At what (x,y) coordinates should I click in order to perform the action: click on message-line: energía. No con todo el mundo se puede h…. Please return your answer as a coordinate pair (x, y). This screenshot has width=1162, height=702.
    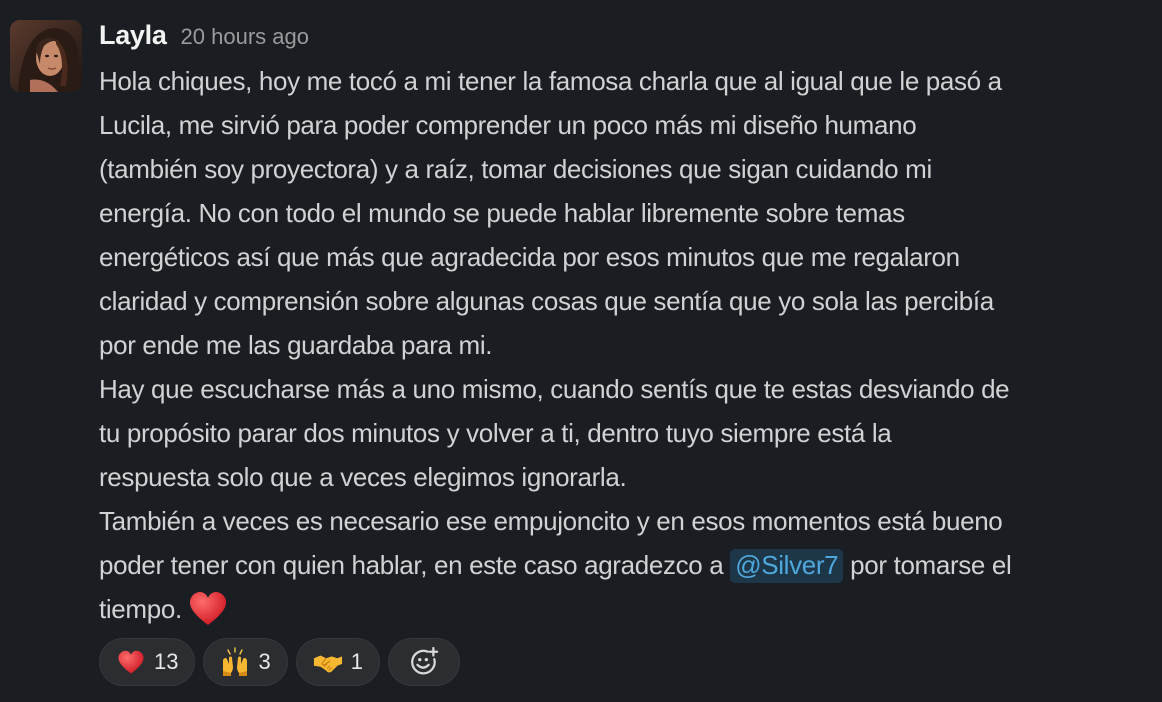
    Looking at the image, I should click on (502, 213).